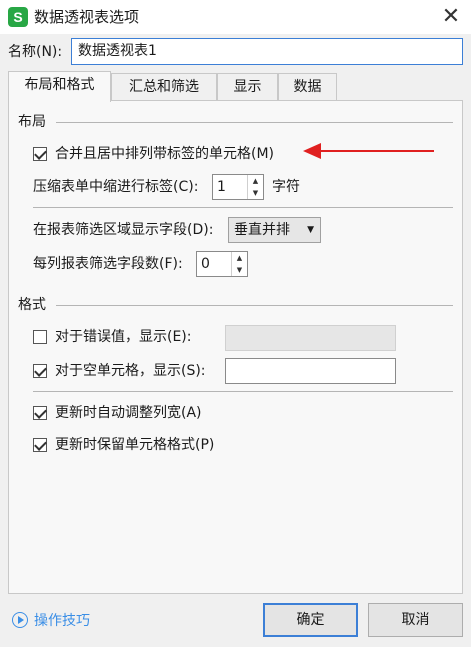  I want to click on play-circle-icon, so click(20, 620).